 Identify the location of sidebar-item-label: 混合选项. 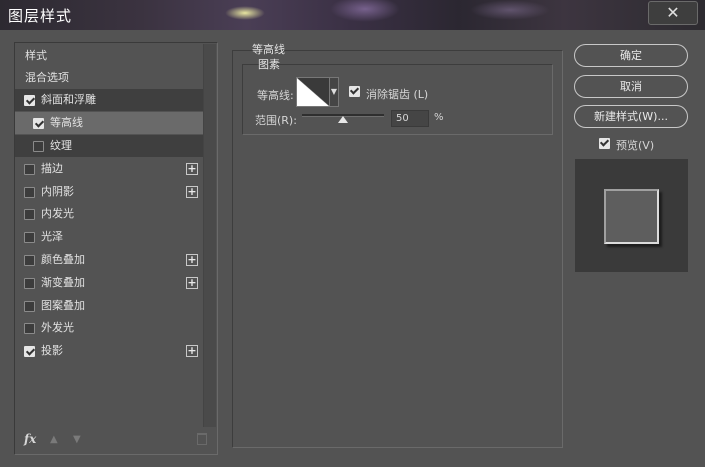
(47, 77).